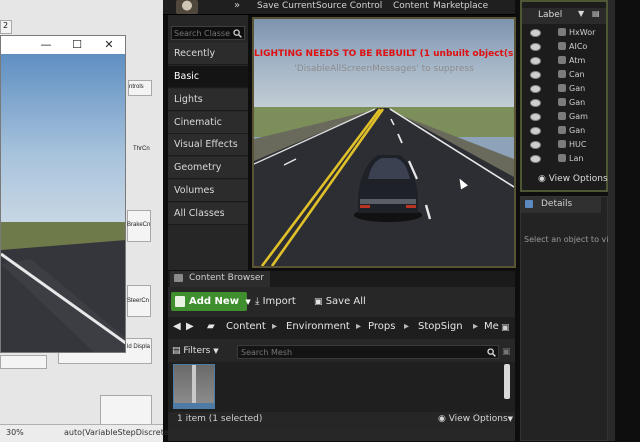 This screenshot has height=442, width=640. Describe the element at coordinates (208, 77) in the screenshot. I see `category-basic: Basic` at that location.